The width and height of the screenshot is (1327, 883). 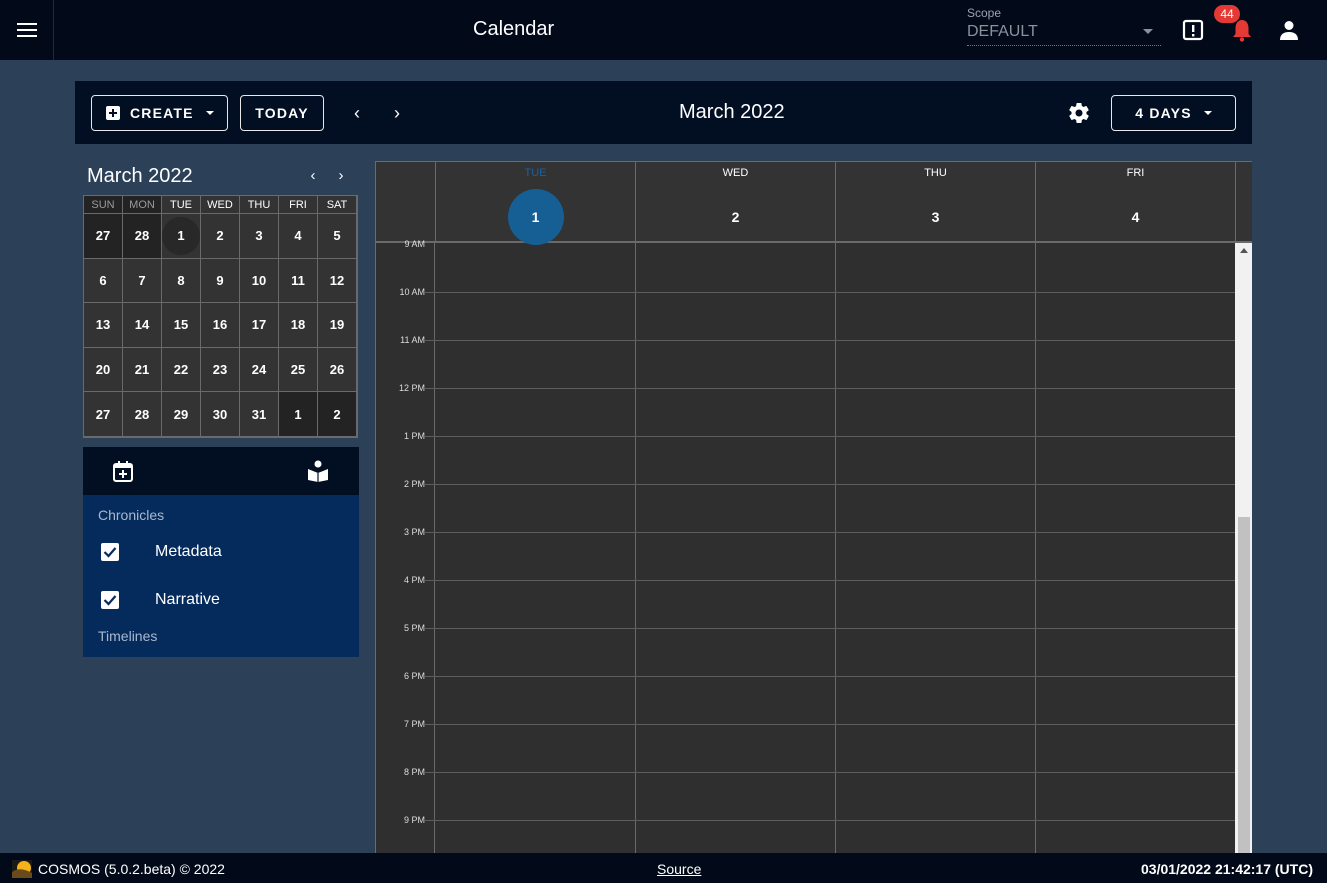 I want to click on mini-calendar-day: 6, so click(x=103, y=281).